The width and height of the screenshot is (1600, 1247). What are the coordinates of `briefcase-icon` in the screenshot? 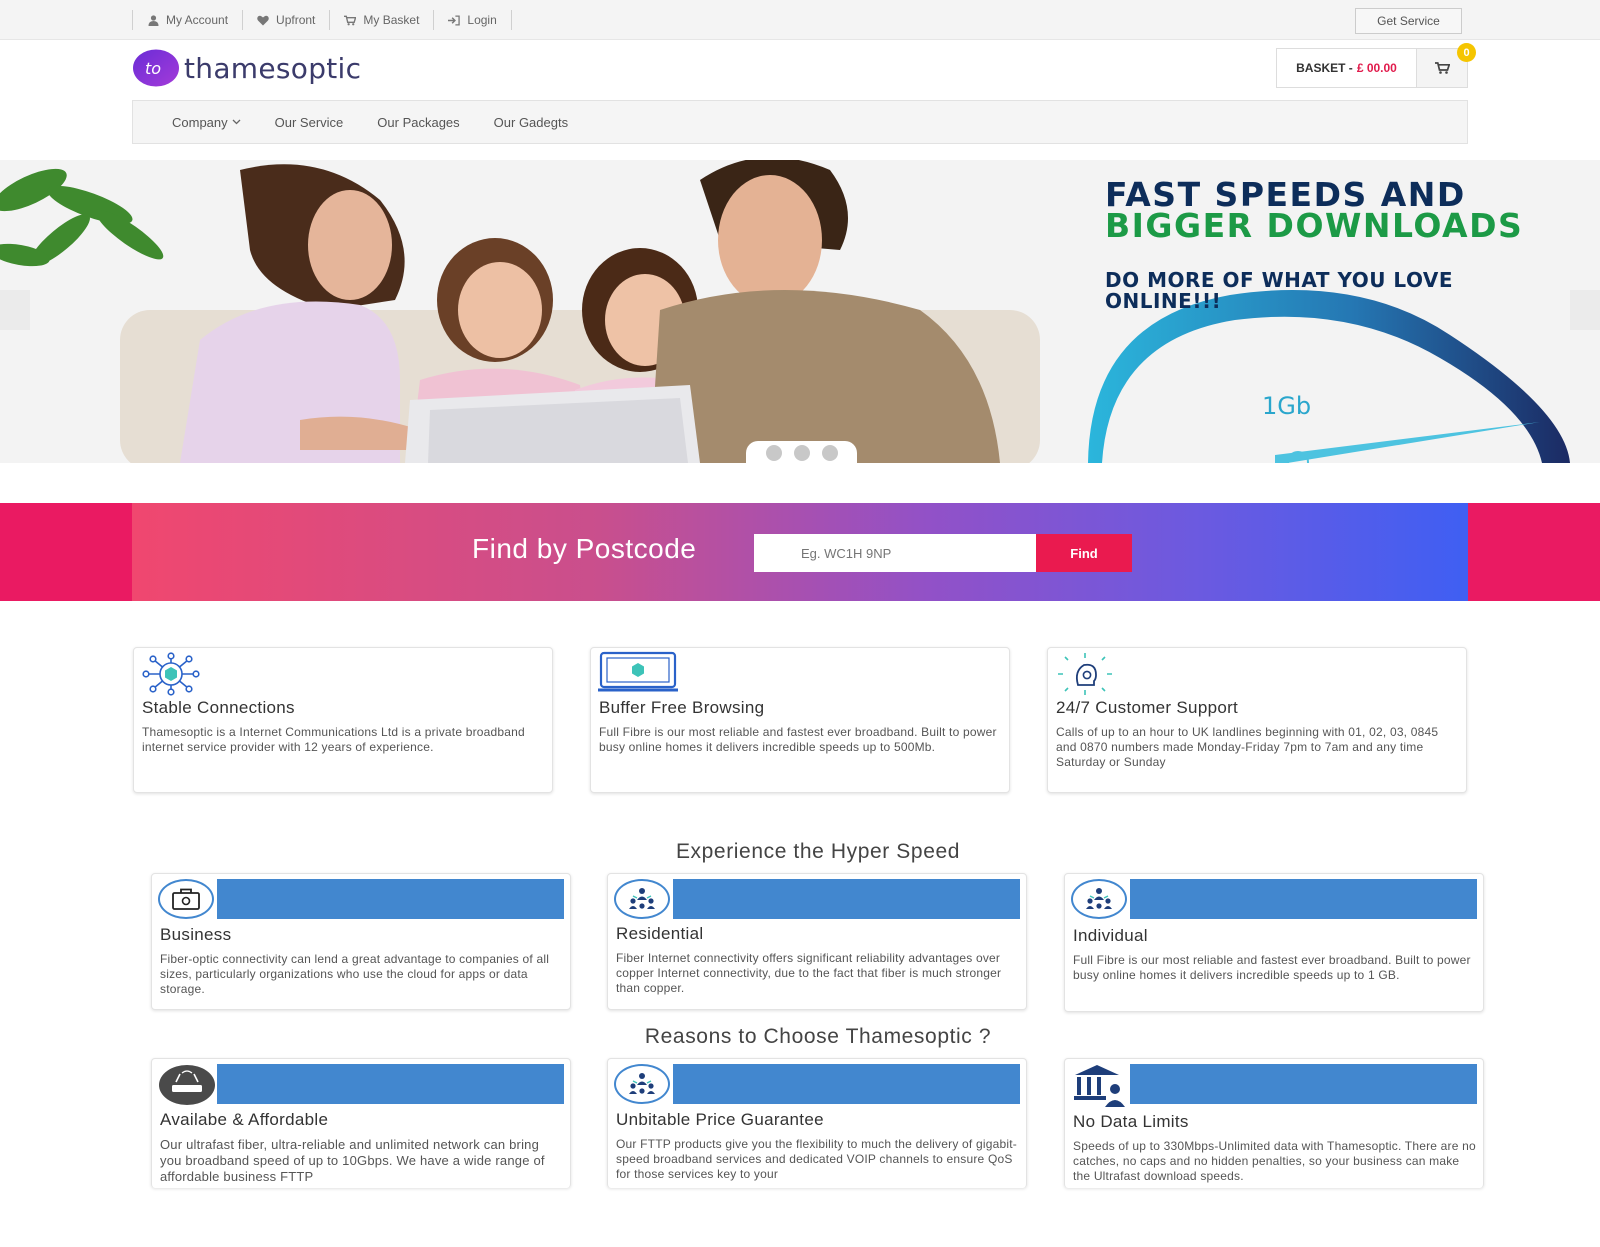 It's located at (186, 899).